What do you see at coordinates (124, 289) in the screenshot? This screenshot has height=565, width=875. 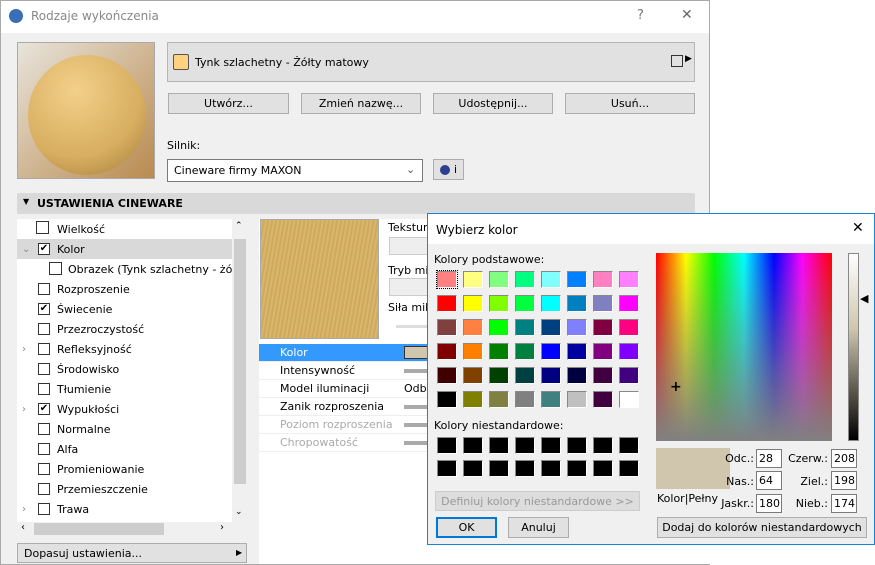 I see `tree-item: Rozproszenie` at bounding box center [124, 289].